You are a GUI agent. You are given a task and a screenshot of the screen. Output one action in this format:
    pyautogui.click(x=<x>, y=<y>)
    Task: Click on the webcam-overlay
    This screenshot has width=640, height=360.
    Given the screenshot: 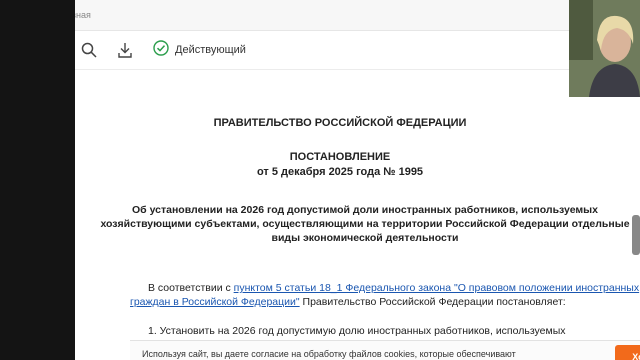 What is the action you would take?
    pyautogui.click(x=604, y=48)
    